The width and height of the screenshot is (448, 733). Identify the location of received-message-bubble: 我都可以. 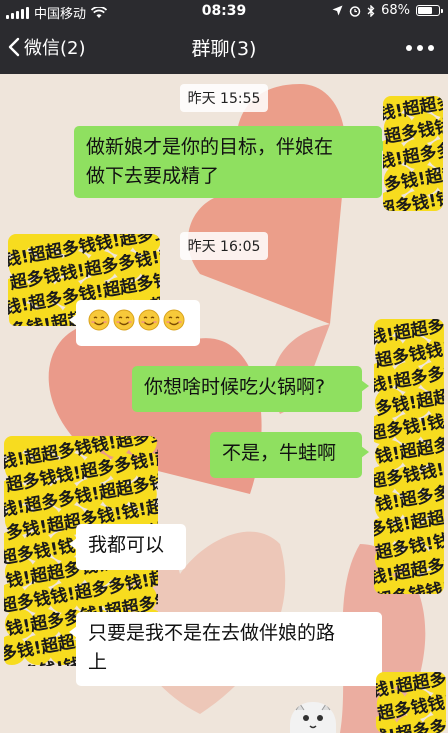
(127, 547).